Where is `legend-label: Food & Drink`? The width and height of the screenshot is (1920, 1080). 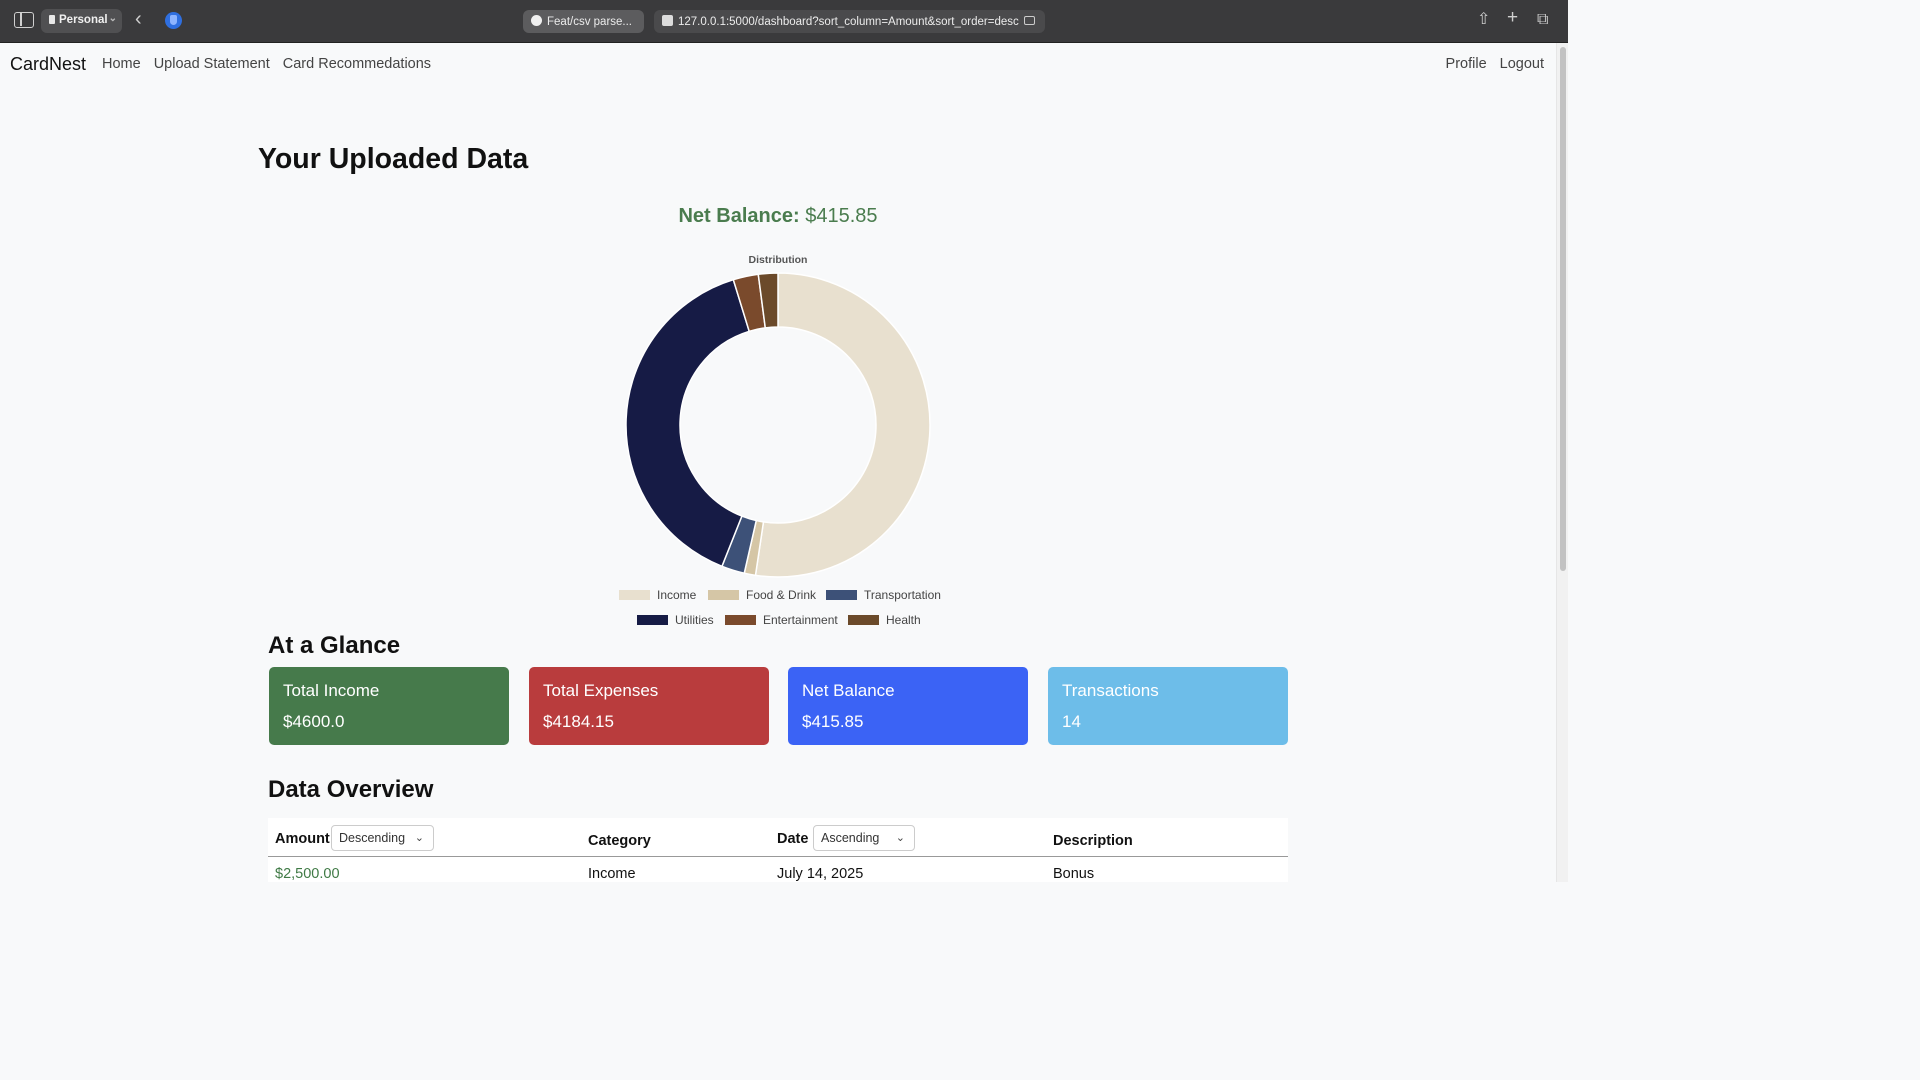 legend-label: Food & Drink is located at coordinates (781, 595).